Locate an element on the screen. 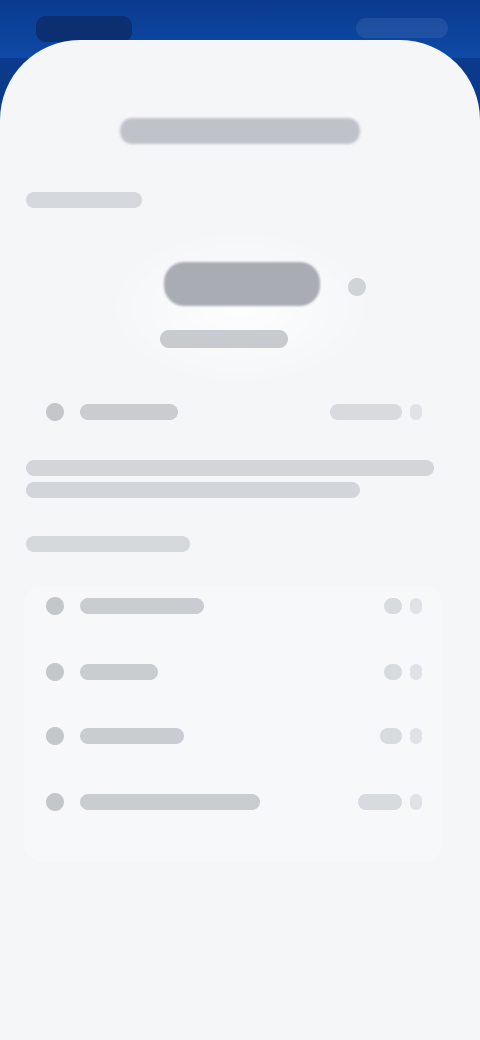  hero-subtext is located at coordinates (224, 339).